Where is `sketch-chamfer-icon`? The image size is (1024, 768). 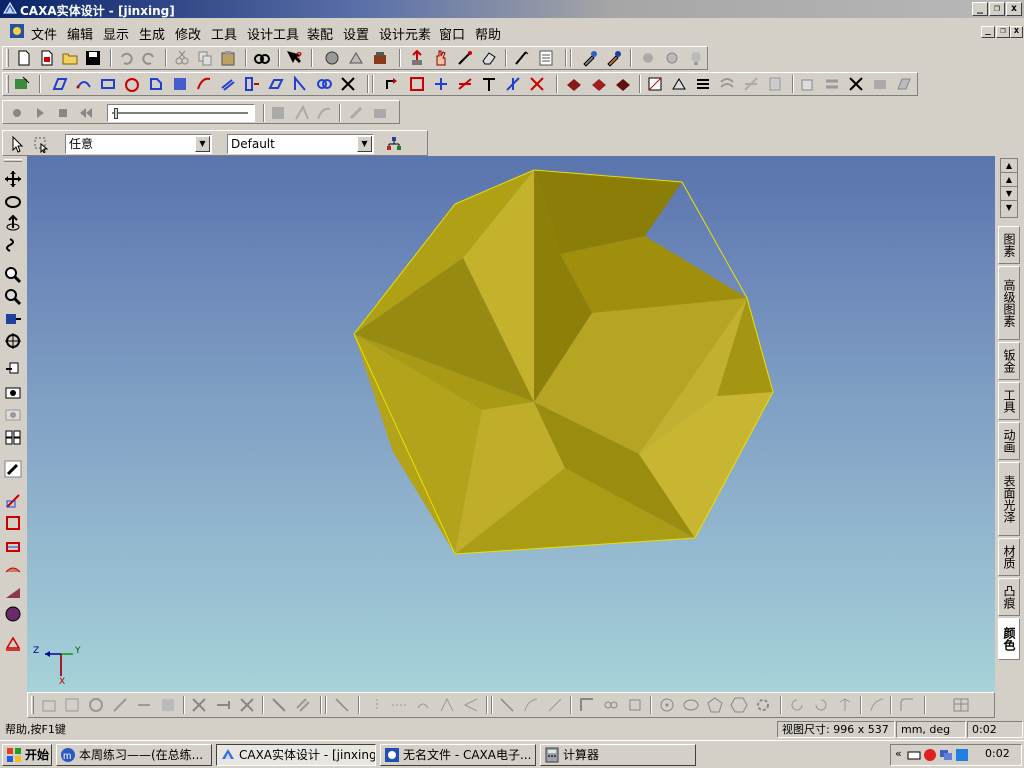
sketch-chamfer-icon is located at coordinates (324, 84).